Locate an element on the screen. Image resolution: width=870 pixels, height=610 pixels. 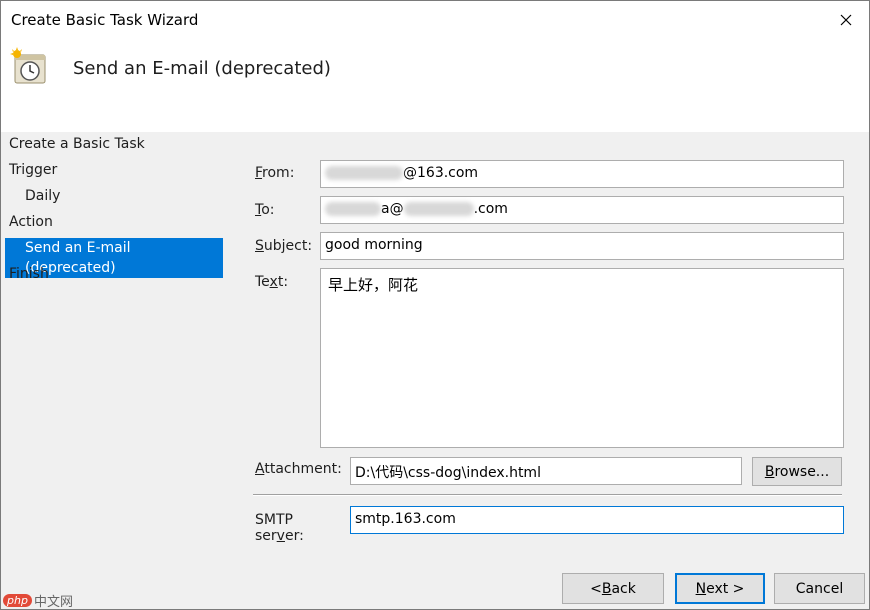
from-field: @163.com is located at coordinates (582, 174).